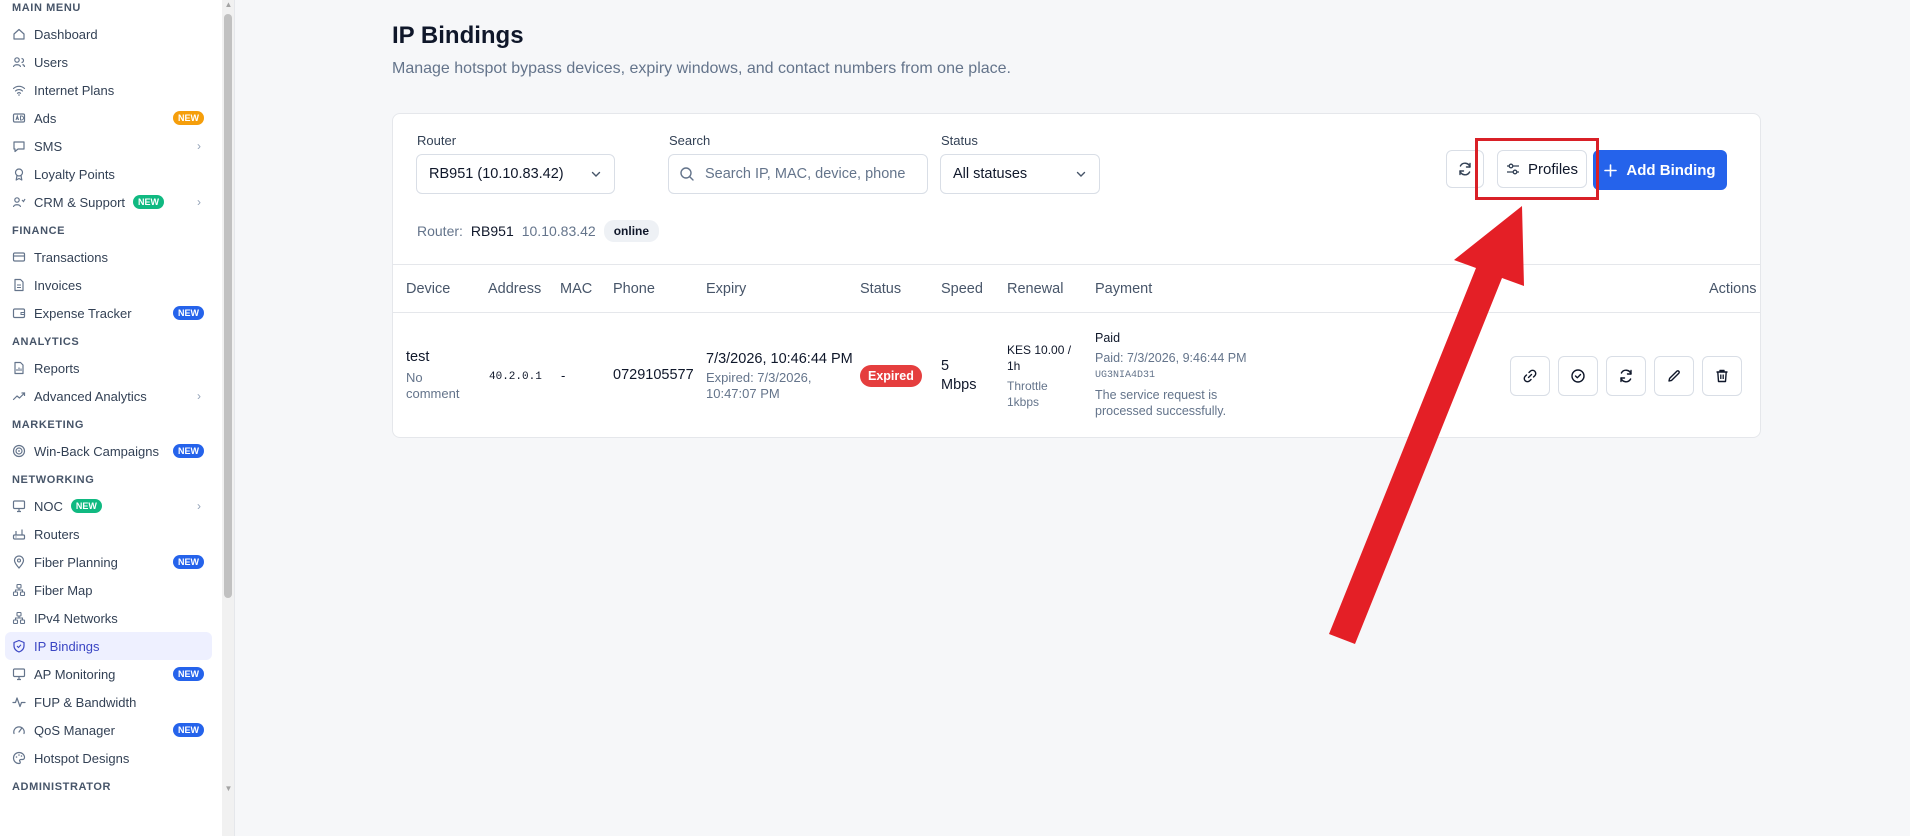 Image resolution: width=1910 pixels, height=836 pixels. I want to click on status-select: All statuses, so click(1020, 174).